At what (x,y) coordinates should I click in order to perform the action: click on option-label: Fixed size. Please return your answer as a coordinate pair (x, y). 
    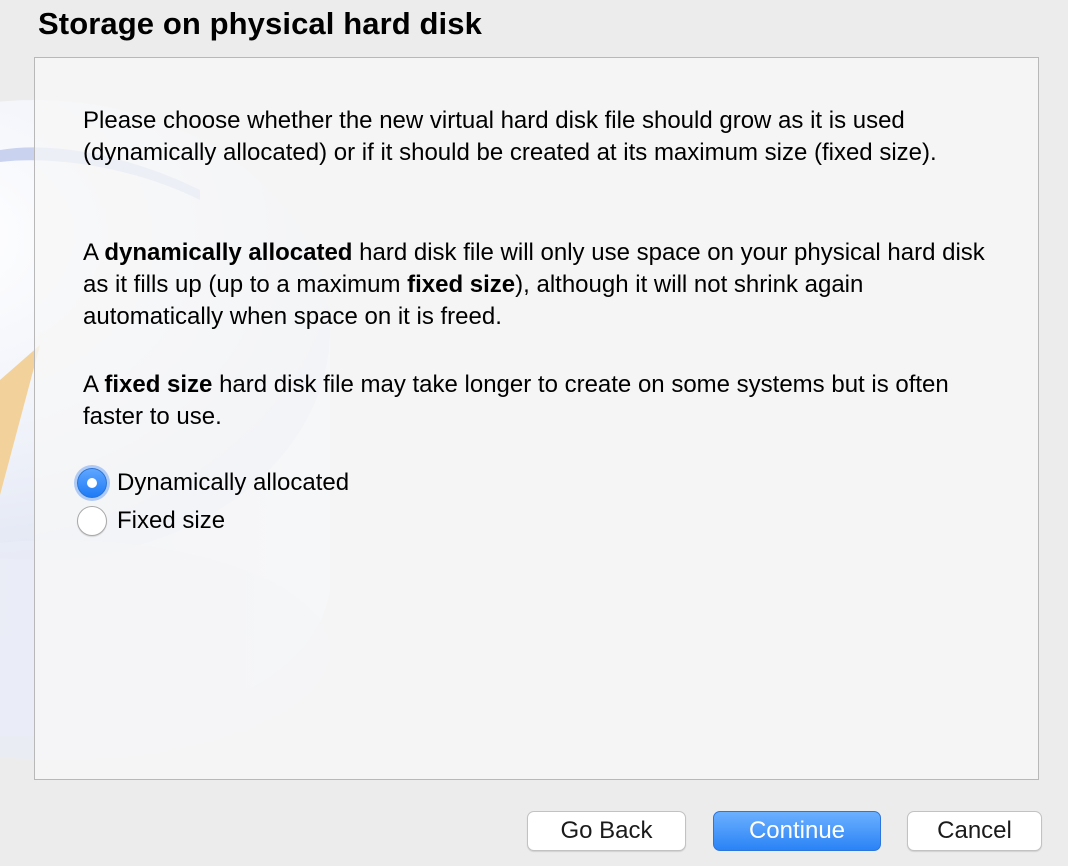
    Looking at the image, I should click on (171, 521).